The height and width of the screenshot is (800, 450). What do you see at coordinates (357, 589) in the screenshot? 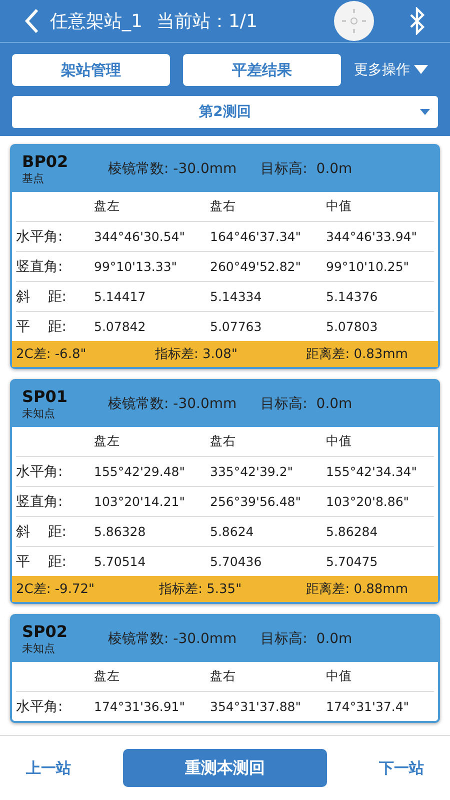
I see `summary-value: 距离差: 0.88mm` at bounding box center [357, 589].